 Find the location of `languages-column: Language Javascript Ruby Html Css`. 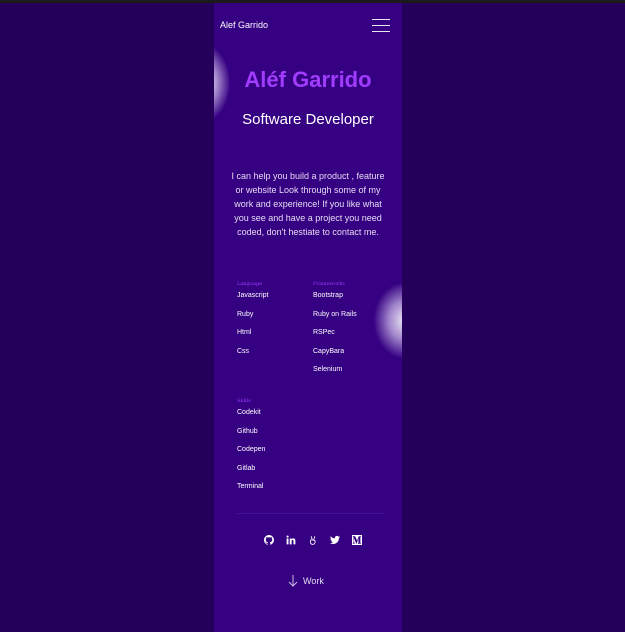

languages-column: Language Javascript Ruby Html Css is located at coordinates (253, 323).